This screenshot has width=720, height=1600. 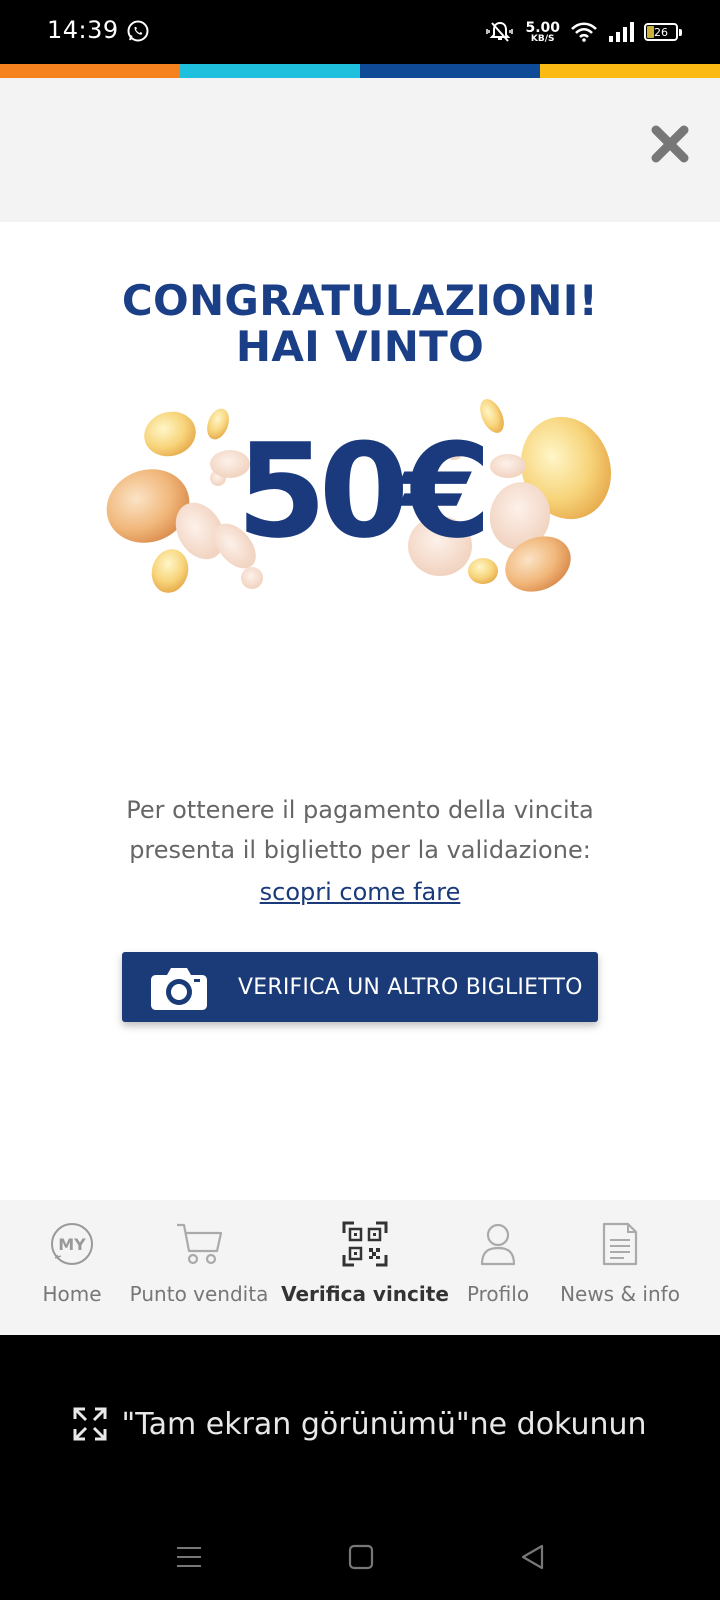 What do you see at coordinates (72, 1267) in the screenshot?
I see `nav-item-home: MY Home` at bounding box center [72, 1267].